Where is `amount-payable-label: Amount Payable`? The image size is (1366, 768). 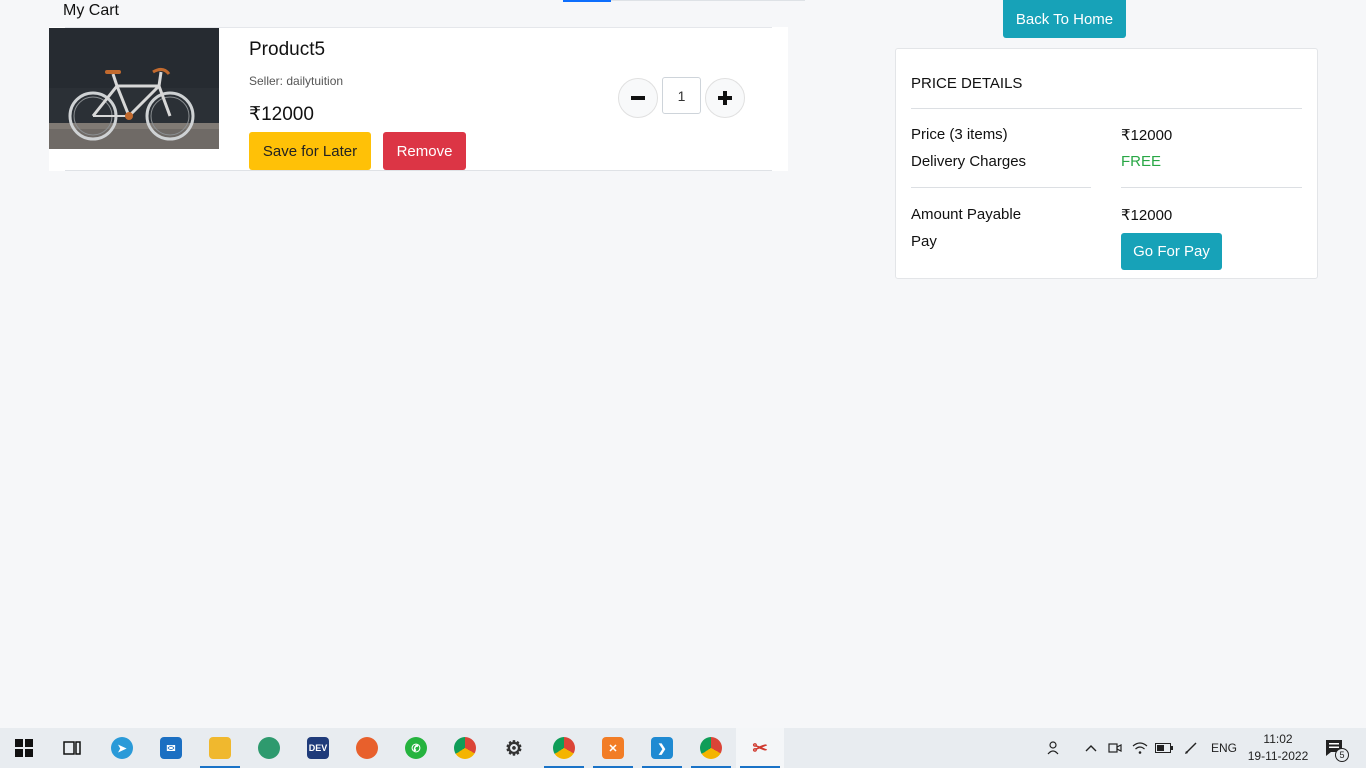
amount-payable-label: Amount Payable is located at coordinates (966, 214).